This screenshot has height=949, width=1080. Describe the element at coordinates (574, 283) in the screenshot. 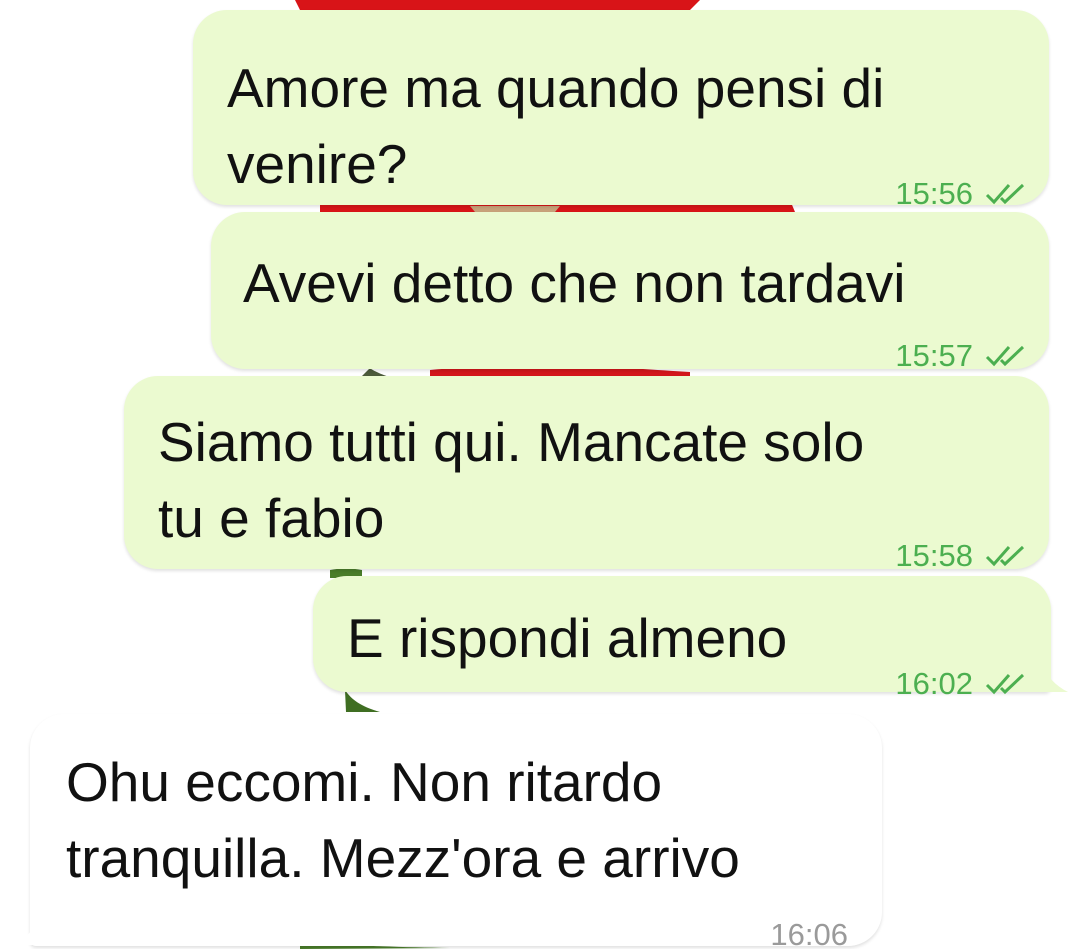

I see `message-text: Avevi detto che non tardavi` at that location.